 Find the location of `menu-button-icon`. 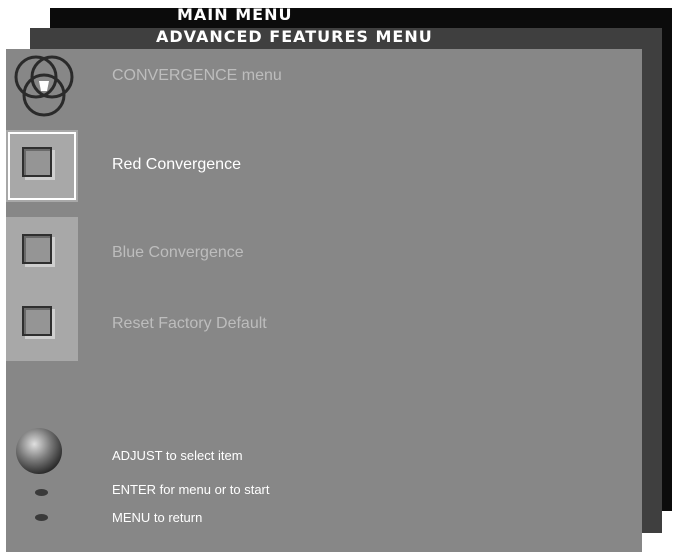

menu-button-icon is located at coordinates (41, 517).